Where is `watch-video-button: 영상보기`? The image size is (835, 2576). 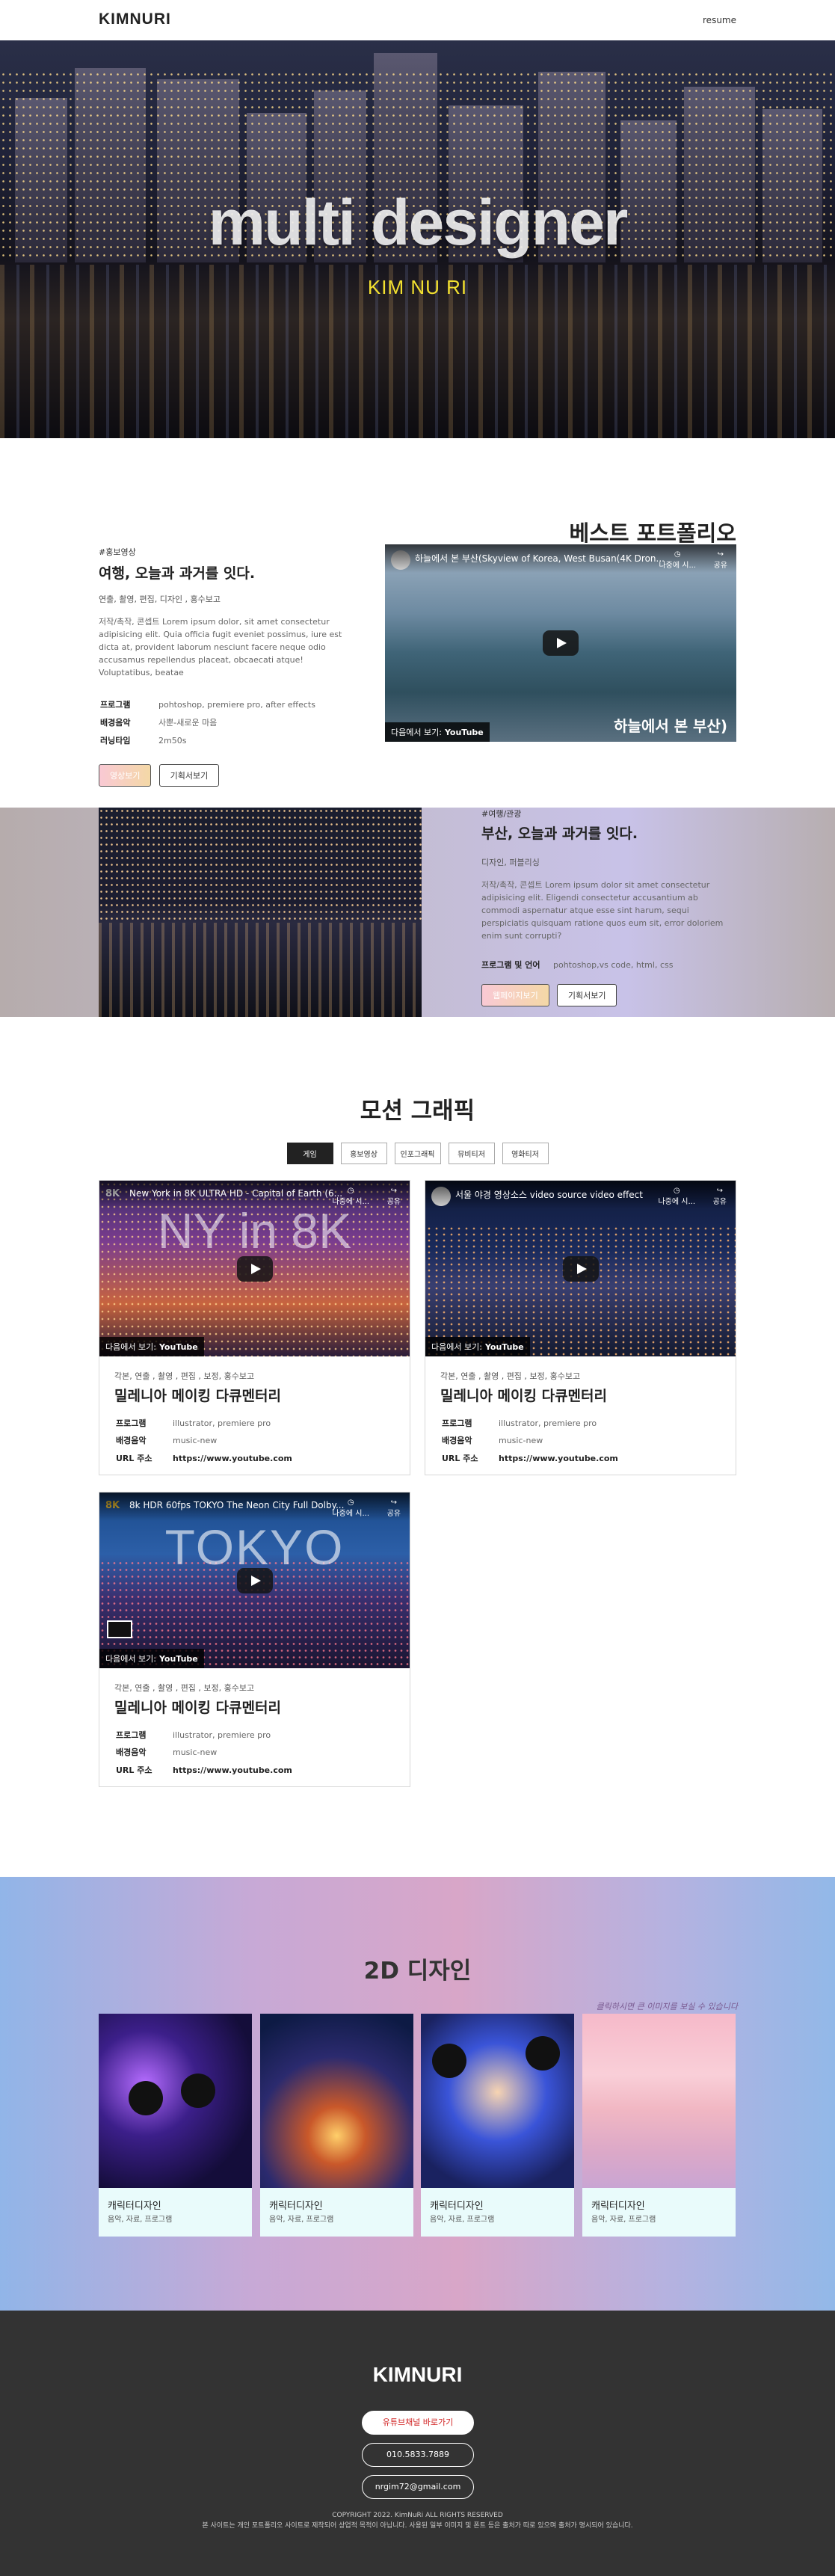 watch-video-button: 영상보기 is located at coordinates (126, 775).